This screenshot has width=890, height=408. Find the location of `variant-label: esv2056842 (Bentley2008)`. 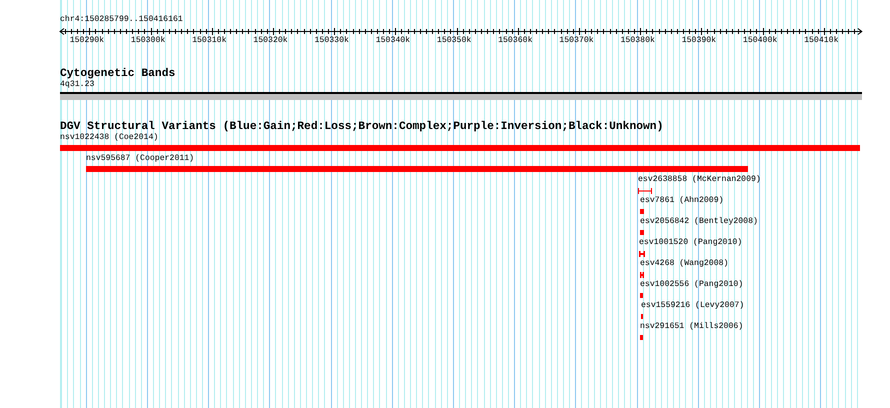

variant-label: esv2056842 (Bentley2008) is located at coordinates (699, 222).